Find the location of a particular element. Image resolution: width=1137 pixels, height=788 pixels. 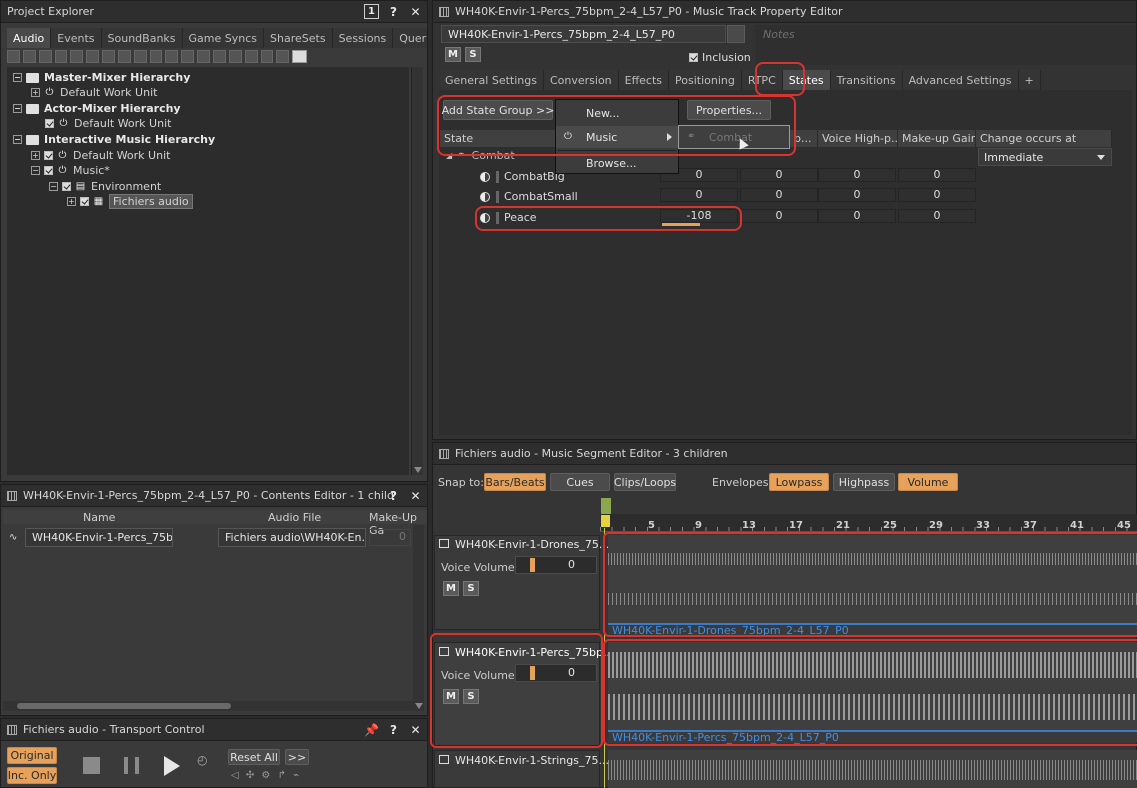

column-header-audio-file: Audio File is located at coordinates (294, 517).